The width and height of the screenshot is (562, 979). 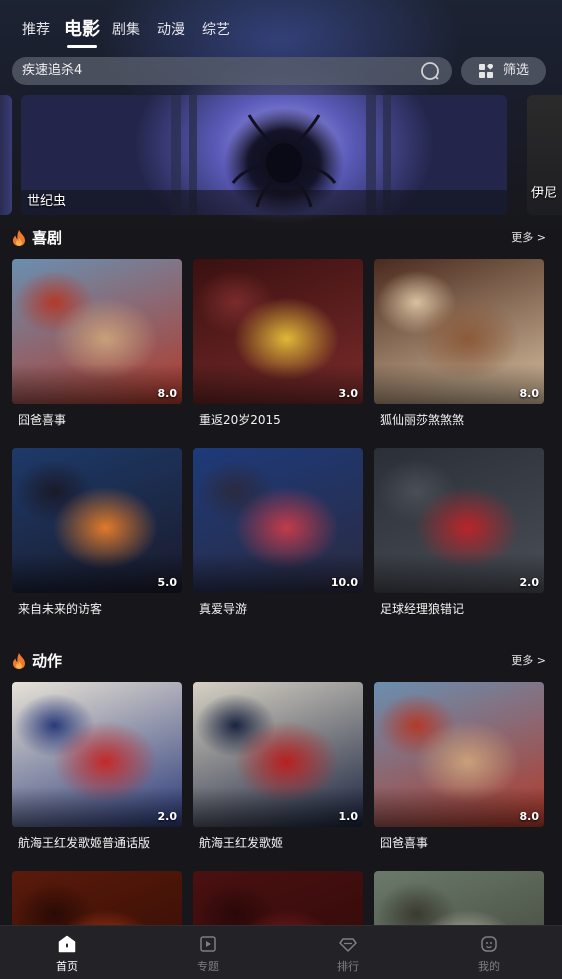 I want to click on movie-poster: 3.0, so click(x=278, y=331).